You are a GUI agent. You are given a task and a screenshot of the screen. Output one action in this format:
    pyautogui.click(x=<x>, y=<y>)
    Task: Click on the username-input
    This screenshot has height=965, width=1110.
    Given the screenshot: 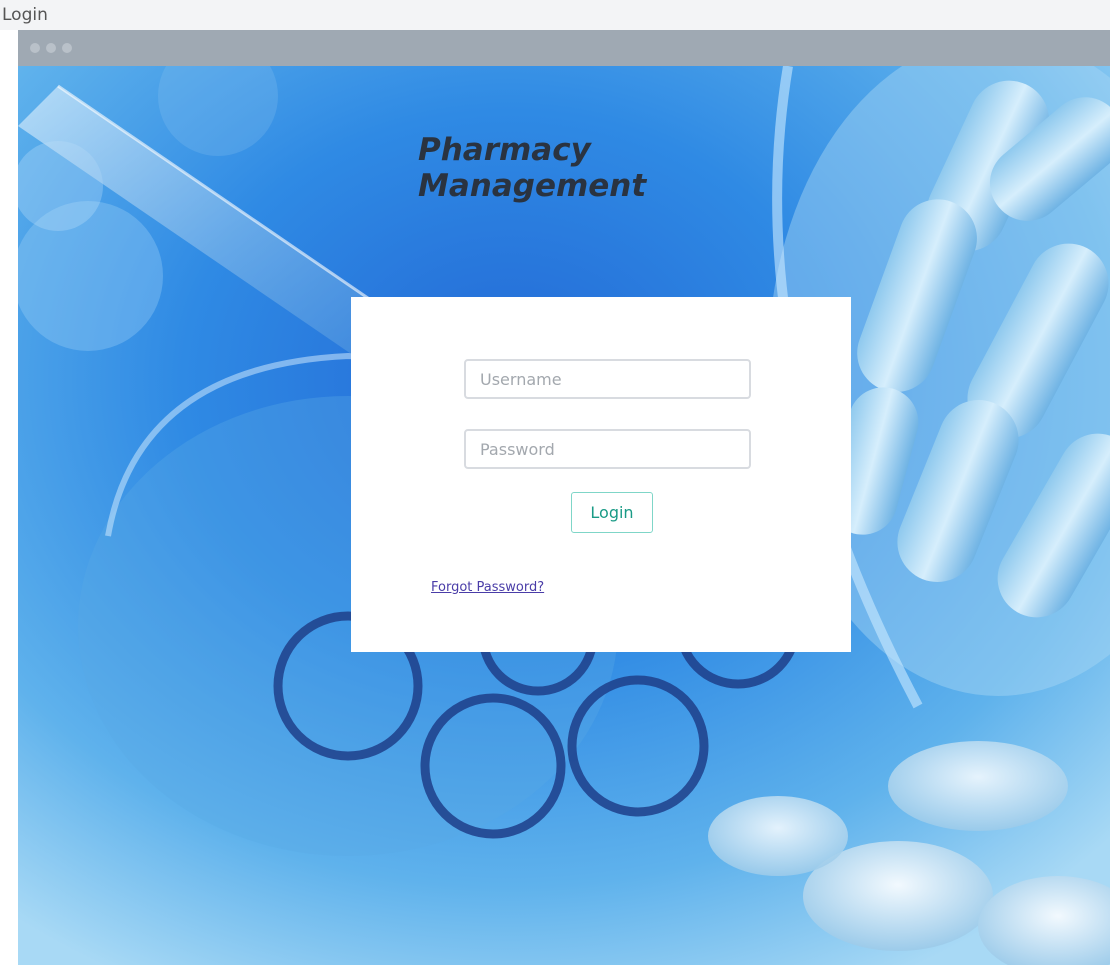 What is the action you would take?
    pyautogui.click(x=607, y=379)
    